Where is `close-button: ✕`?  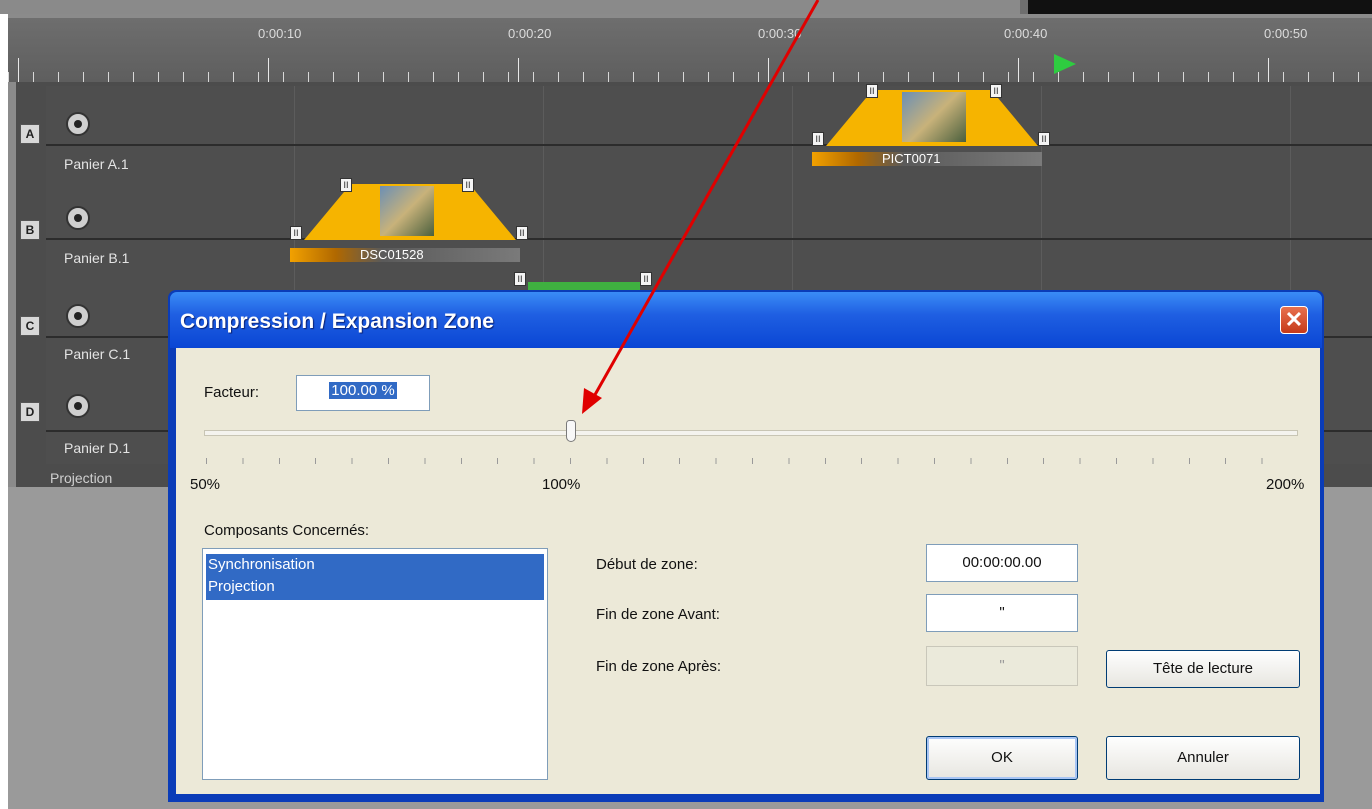
close-button: ✕ is located at coordinates (1294, 320).